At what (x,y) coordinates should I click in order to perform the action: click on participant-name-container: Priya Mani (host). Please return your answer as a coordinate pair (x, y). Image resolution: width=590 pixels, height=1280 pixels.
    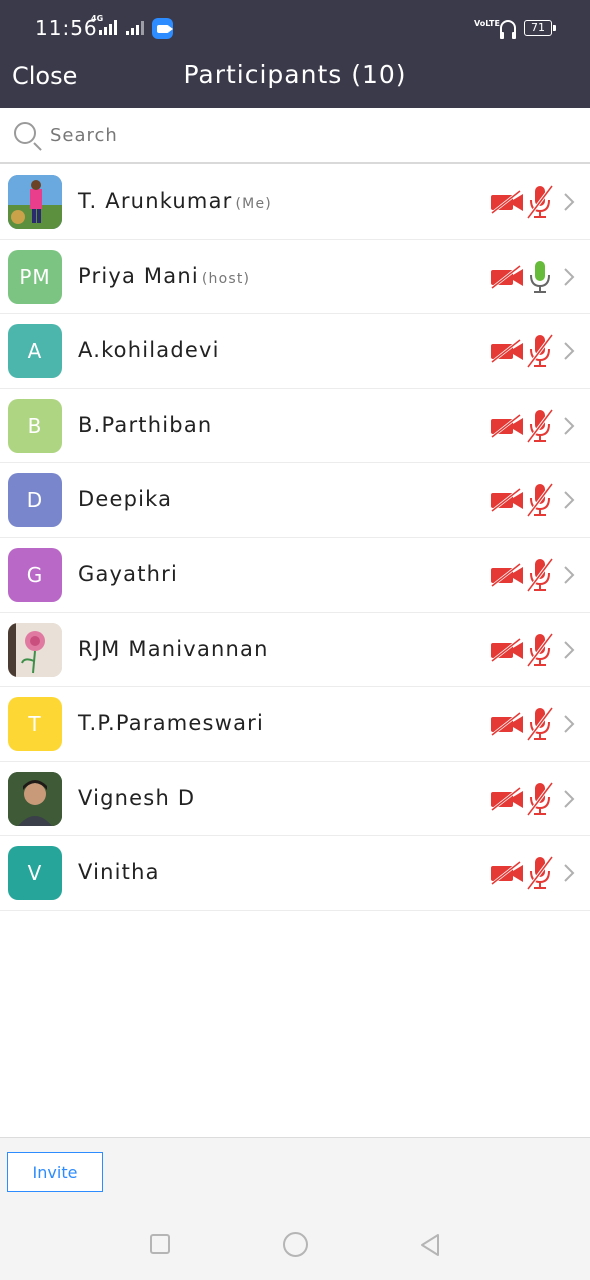
    Looking at the image, I should click on (164, 276).